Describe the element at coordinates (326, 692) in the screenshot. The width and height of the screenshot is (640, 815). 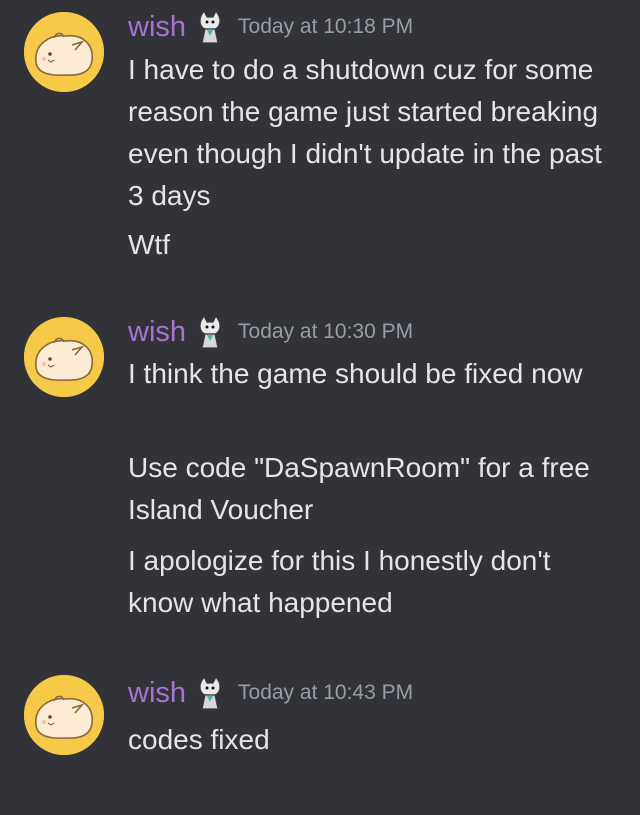
I see `timestamp: Today at 10:43 PM` at that location.